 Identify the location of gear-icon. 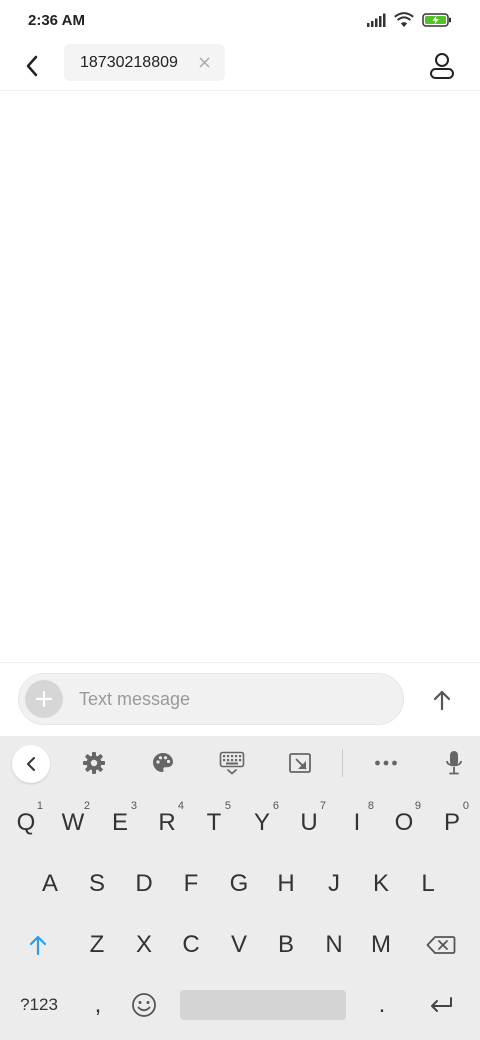
(94, 763).